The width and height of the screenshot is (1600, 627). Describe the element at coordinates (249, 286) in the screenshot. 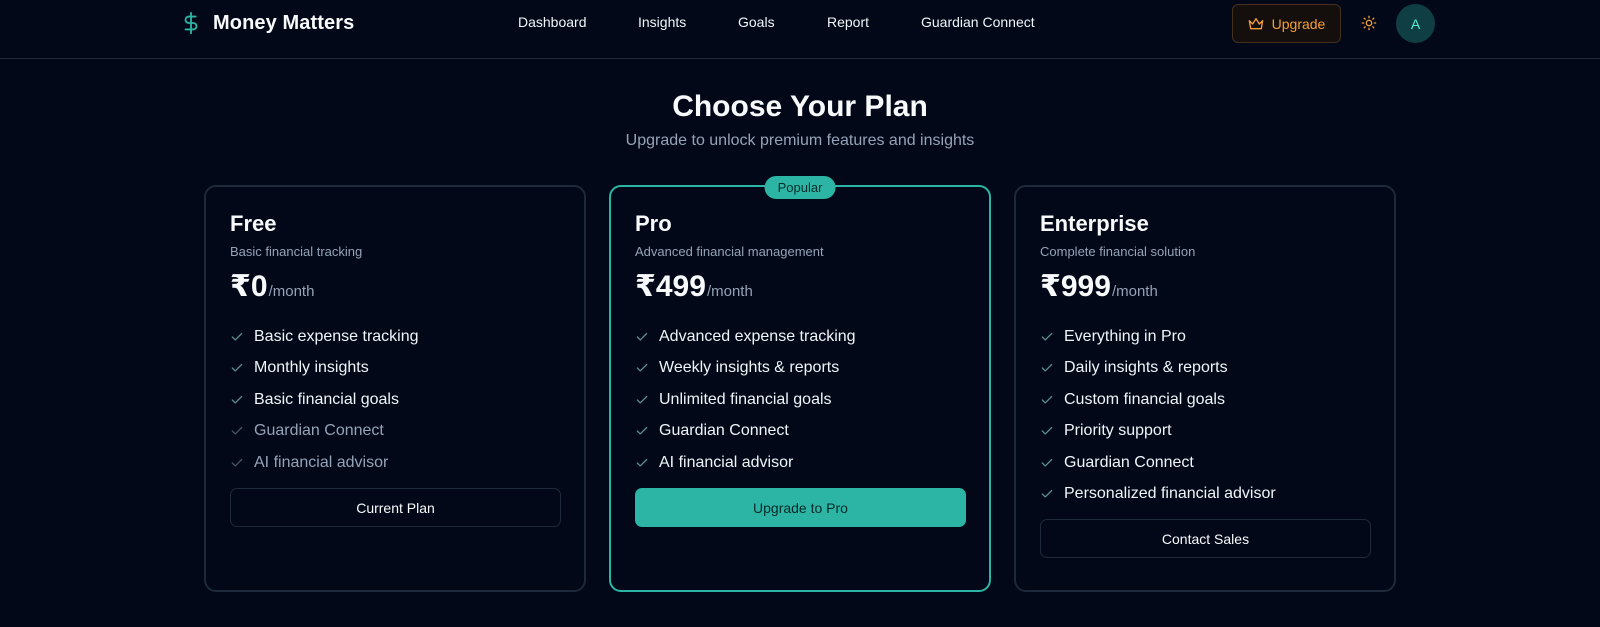

I see `price-amount: ₹0` at that location.